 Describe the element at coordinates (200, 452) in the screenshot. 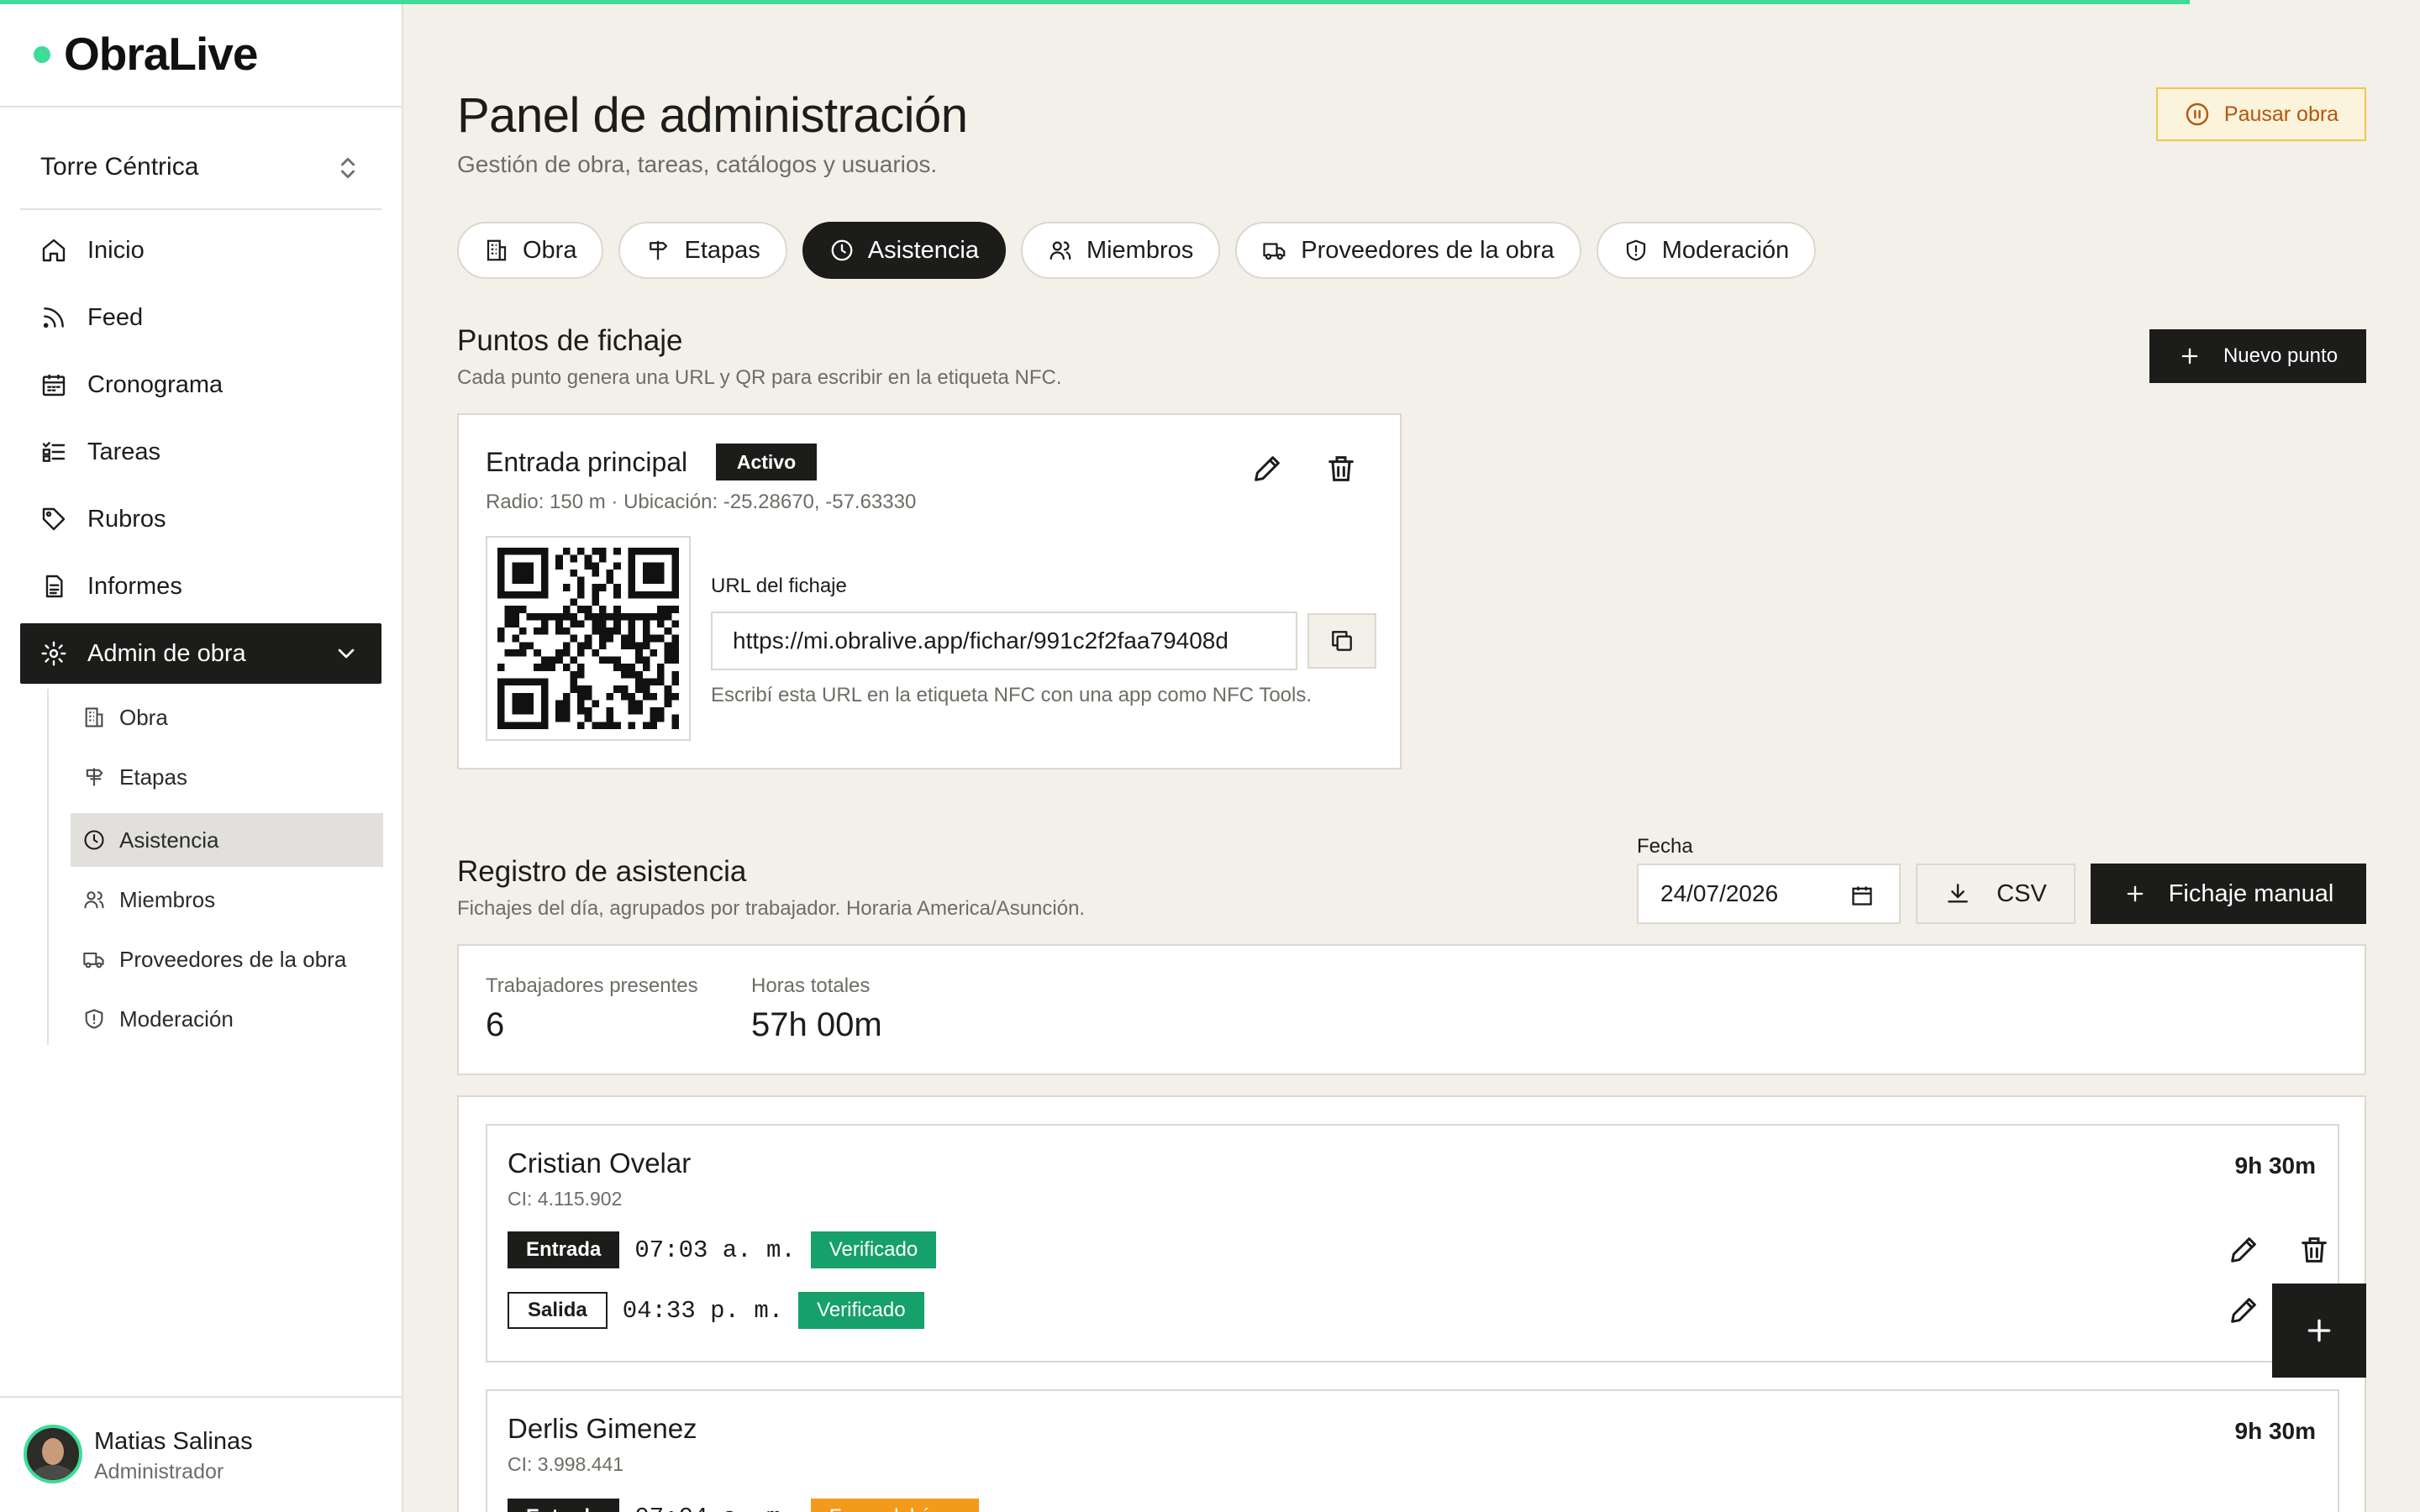

I see `sidebar-item-tareas: Tareas` at that location.